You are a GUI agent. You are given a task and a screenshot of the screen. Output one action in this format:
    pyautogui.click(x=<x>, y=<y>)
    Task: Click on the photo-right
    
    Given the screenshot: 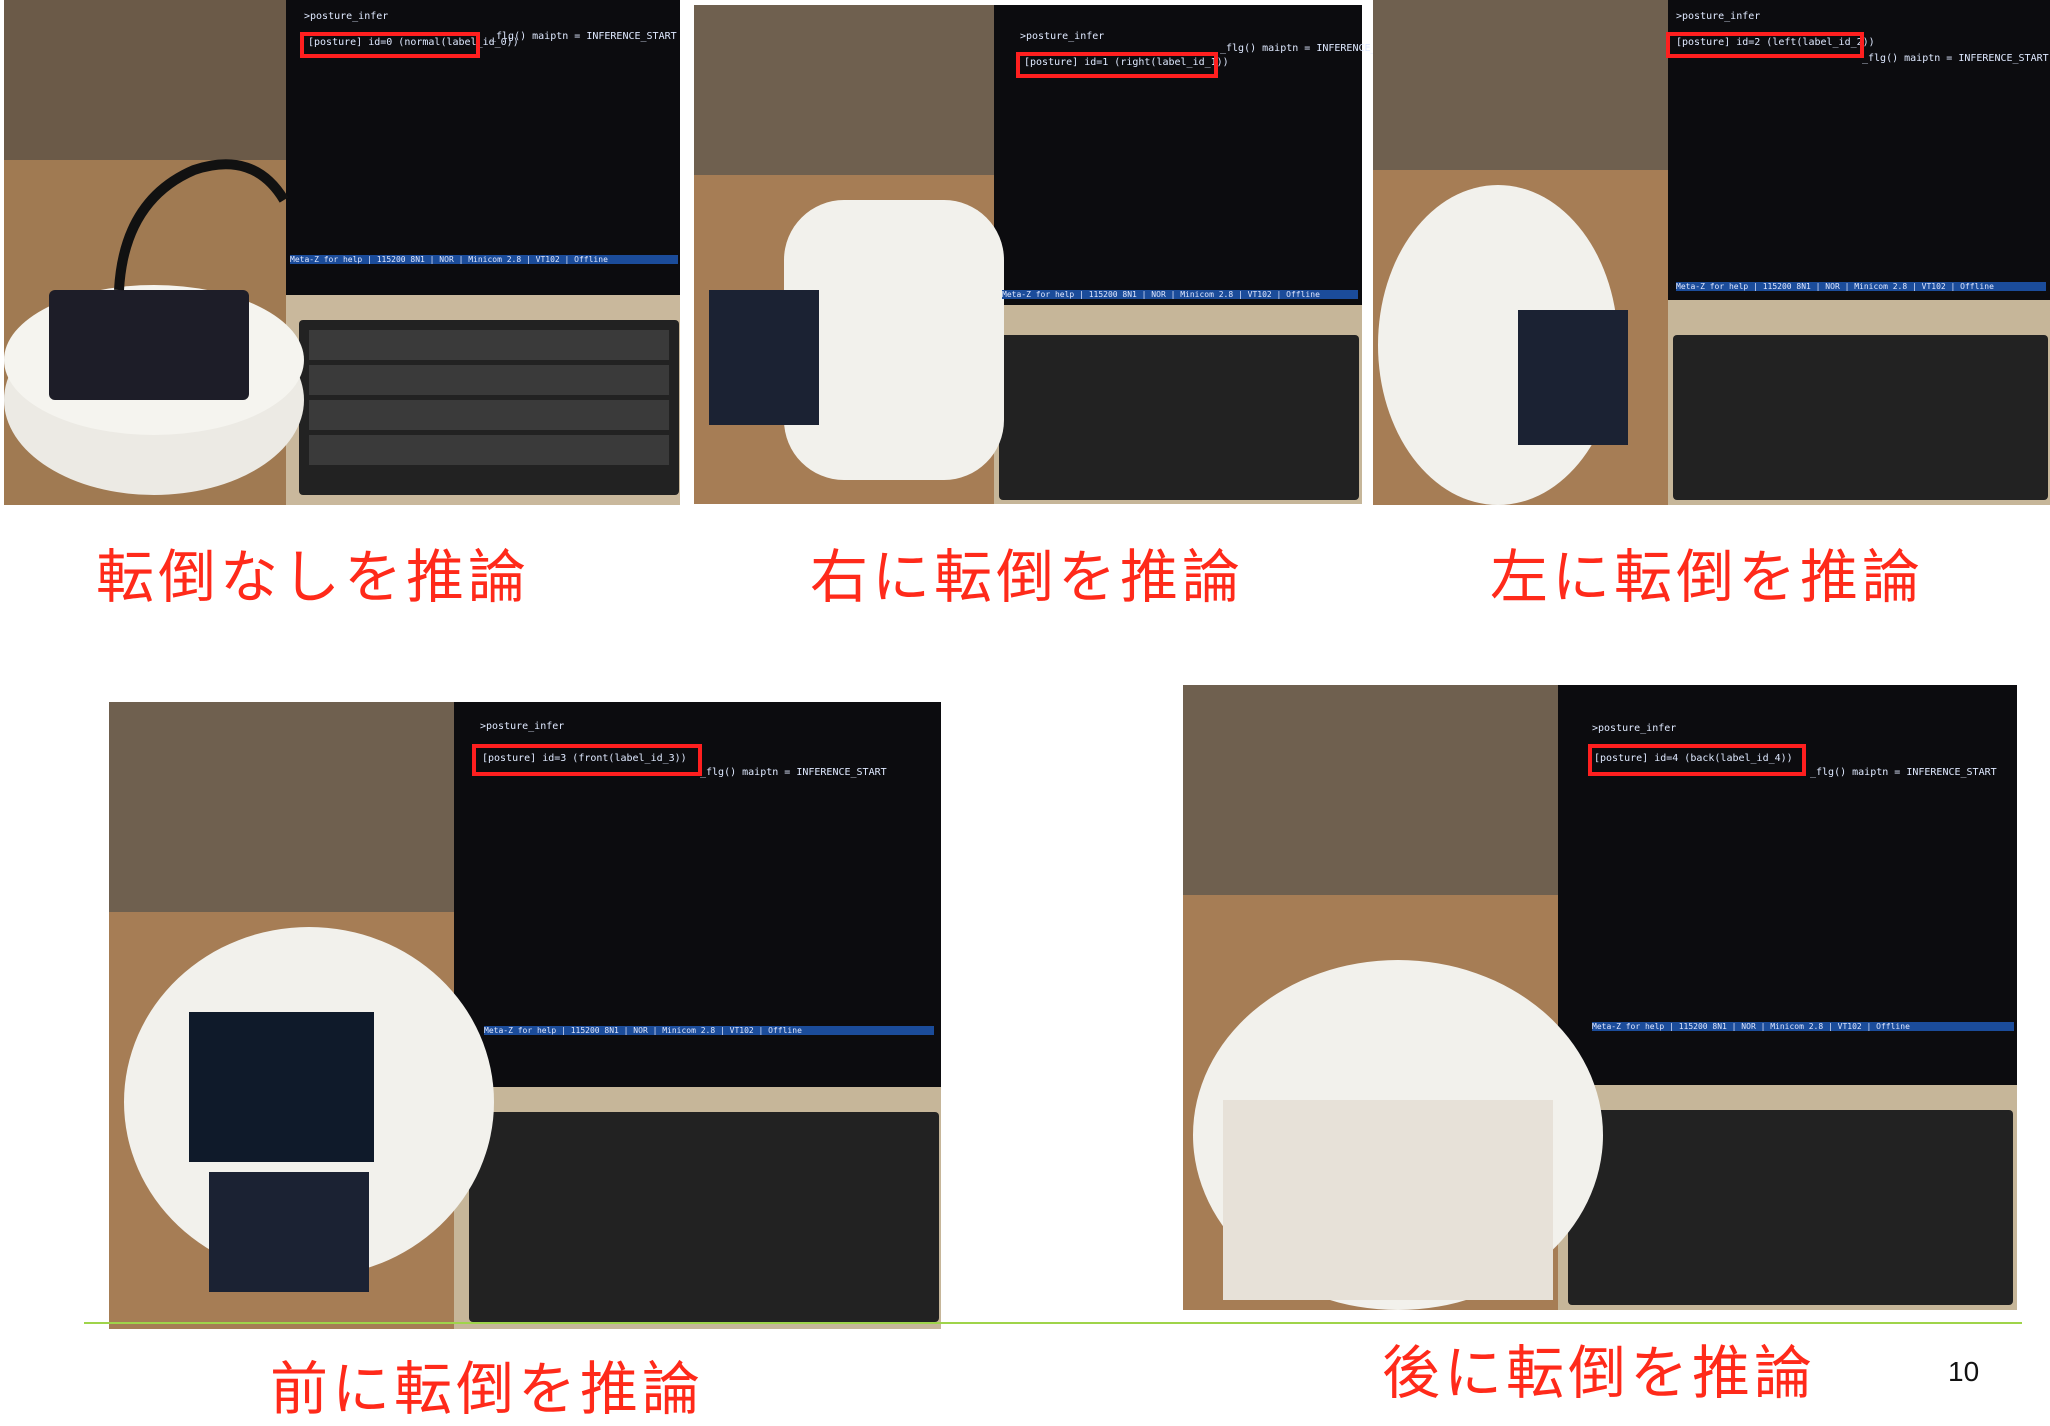 What is the action you would take?
    pyautogui.click(x=1028, y=254)
    